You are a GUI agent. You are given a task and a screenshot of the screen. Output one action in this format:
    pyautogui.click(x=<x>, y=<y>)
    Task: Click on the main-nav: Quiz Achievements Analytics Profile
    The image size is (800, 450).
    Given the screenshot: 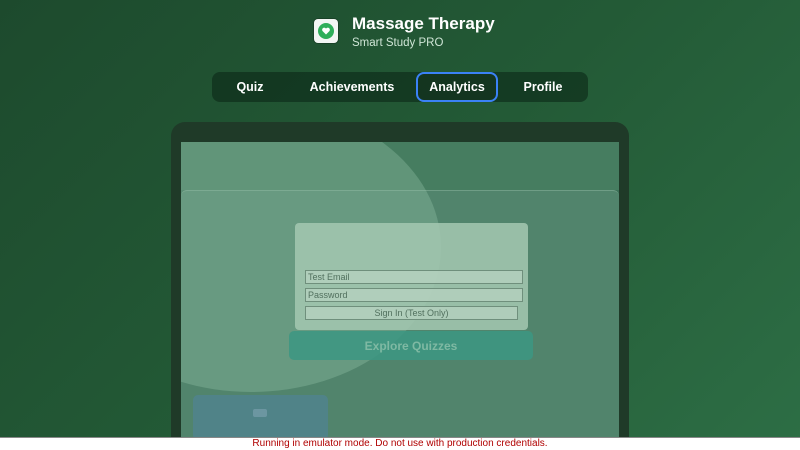 What is the action you would take?
    pyautogui.click(x=400, y=87)
    